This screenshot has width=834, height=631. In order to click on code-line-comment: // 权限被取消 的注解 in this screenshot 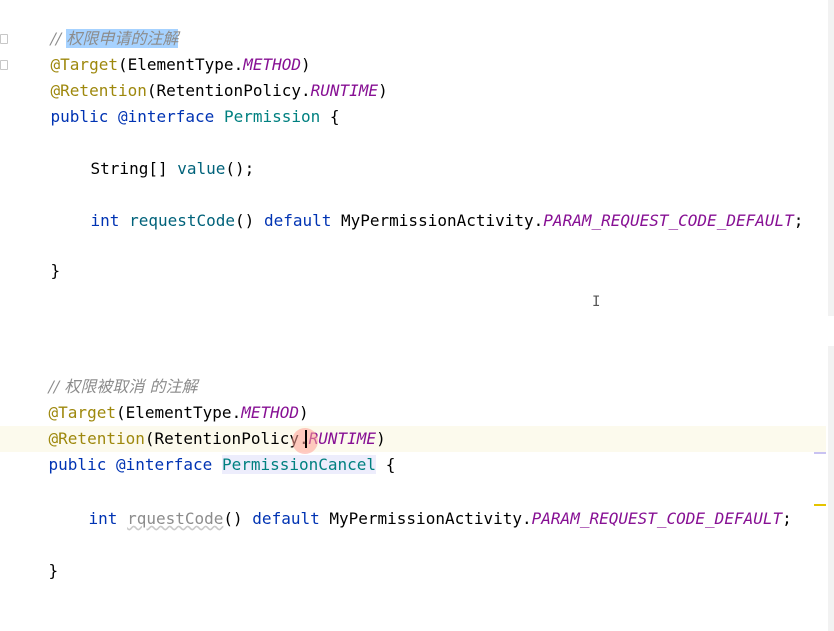, I will do `click(104, 372)`.